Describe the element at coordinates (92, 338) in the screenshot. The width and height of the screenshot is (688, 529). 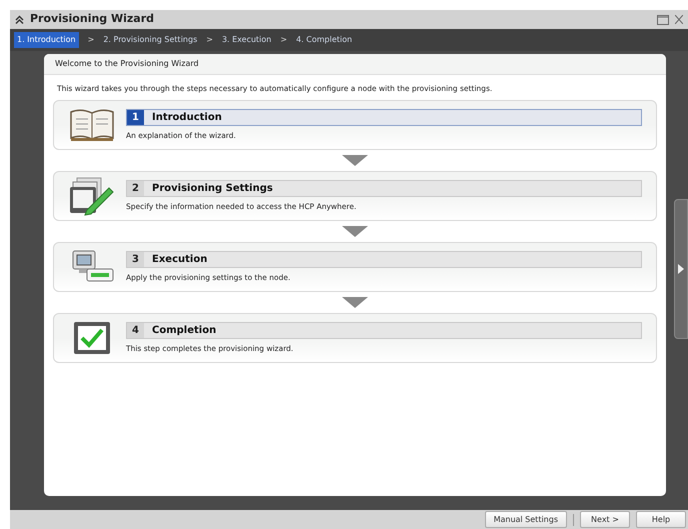
I see `checkbox-icon` at that location.